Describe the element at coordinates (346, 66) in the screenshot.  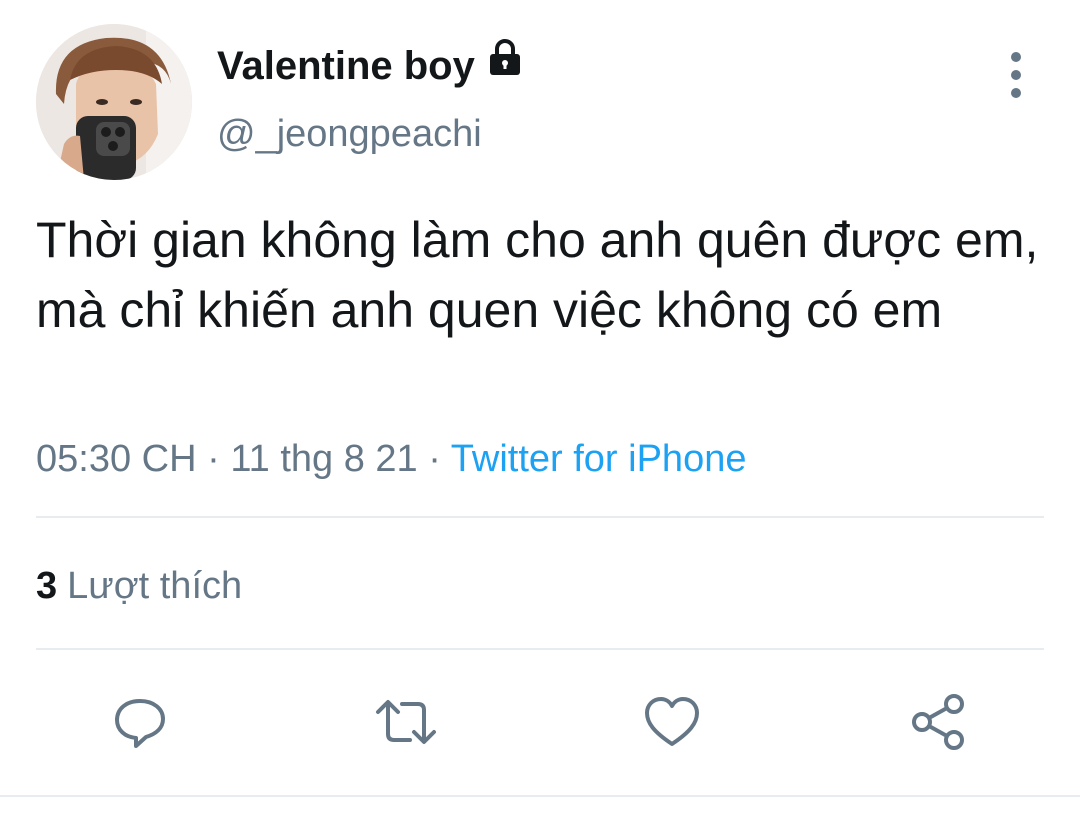
I see `display-name: Valentine boy` at that location.